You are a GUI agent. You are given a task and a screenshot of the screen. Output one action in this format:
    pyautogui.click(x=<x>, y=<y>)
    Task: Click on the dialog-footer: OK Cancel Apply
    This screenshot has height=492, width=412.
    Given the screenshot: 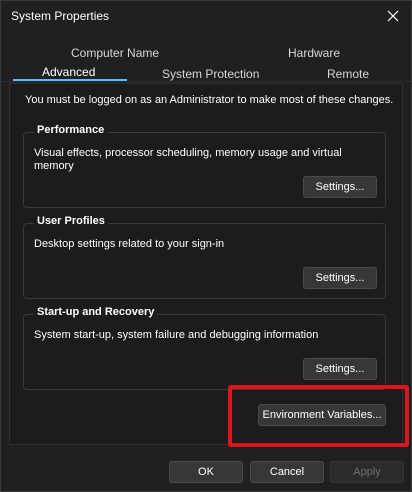 What is the action you would take?
    pyautogui.click(x=206, y=472)
    